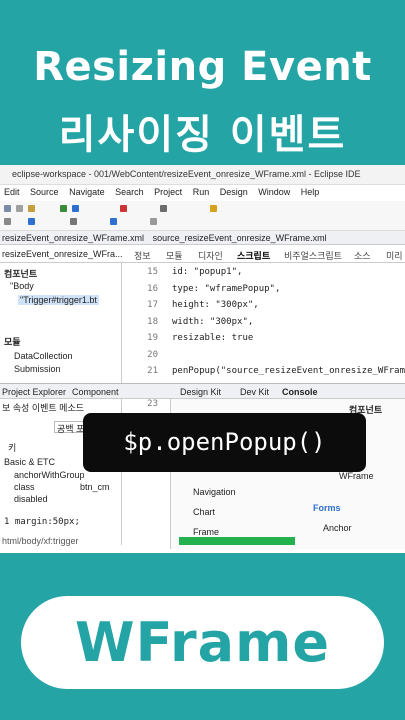  What do you see at coordinates (43, 356) in the screenshot?
I see `module-datacollection: DataCollection` at bounding box center [43, 356].